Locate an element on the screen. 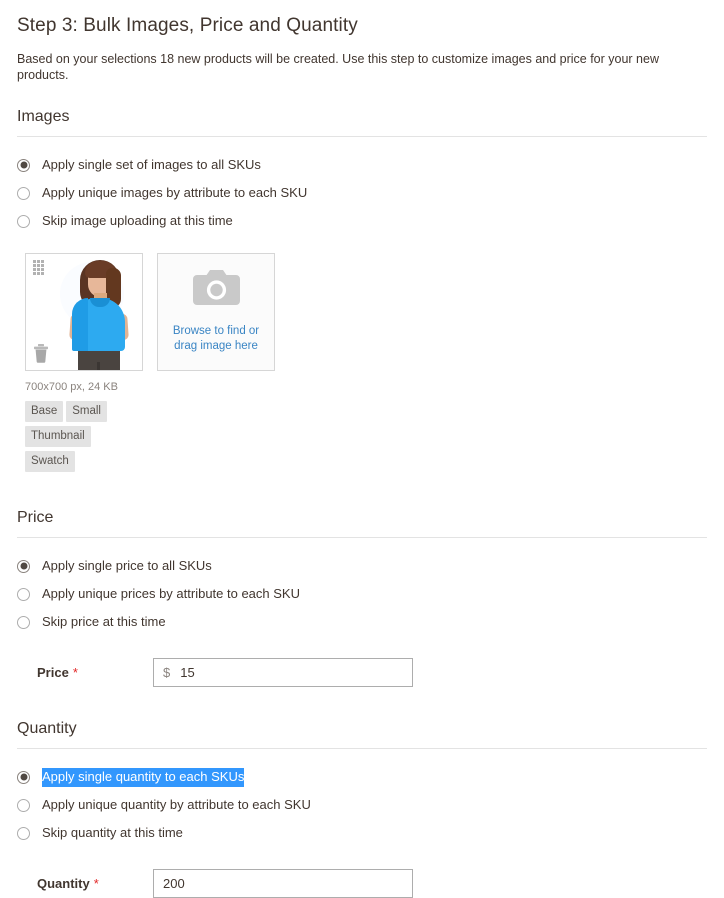  image-role-tag: Thumbnail is located at coordinates (58, 436).